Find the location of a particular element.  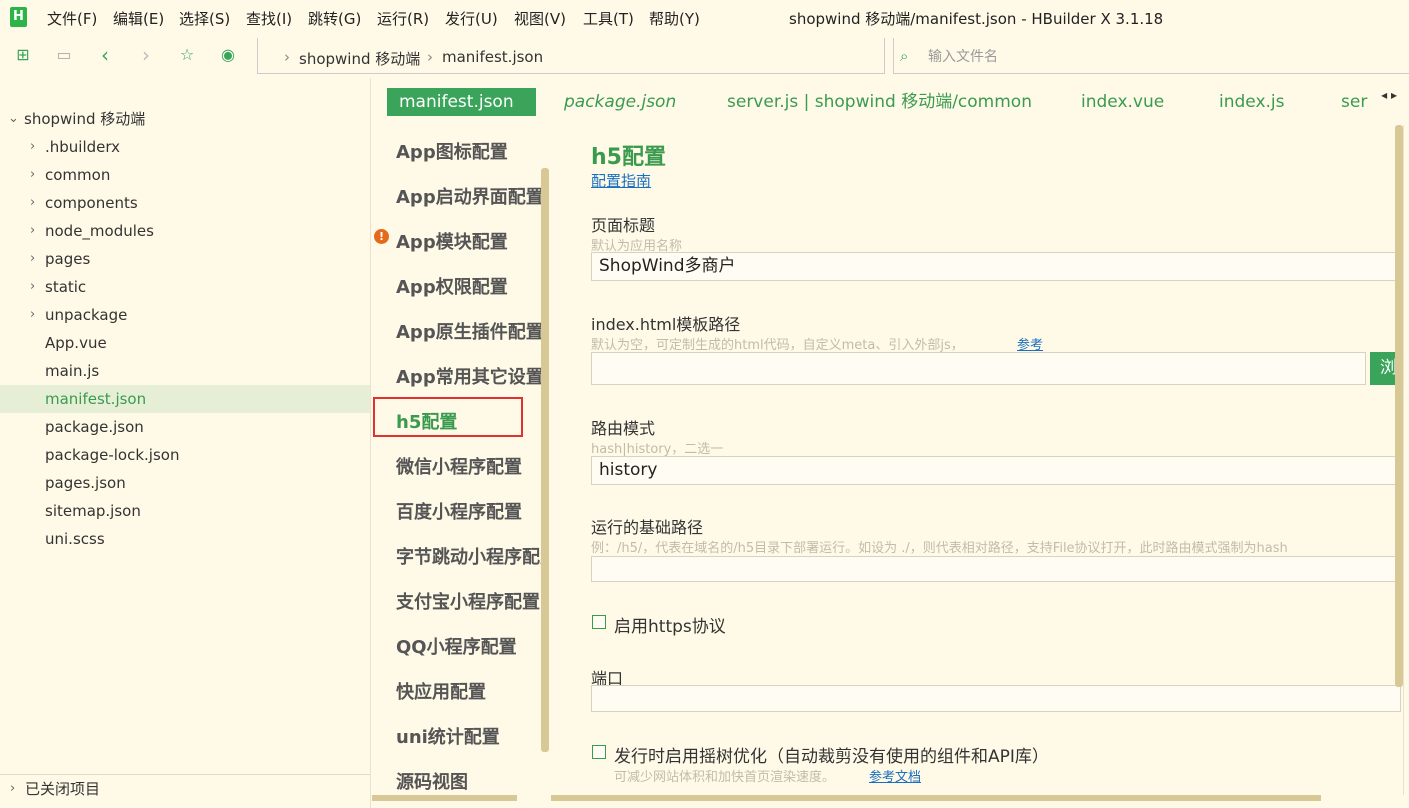

nav-quickapp: 快应用配置 is located at coordinates (471, 691).